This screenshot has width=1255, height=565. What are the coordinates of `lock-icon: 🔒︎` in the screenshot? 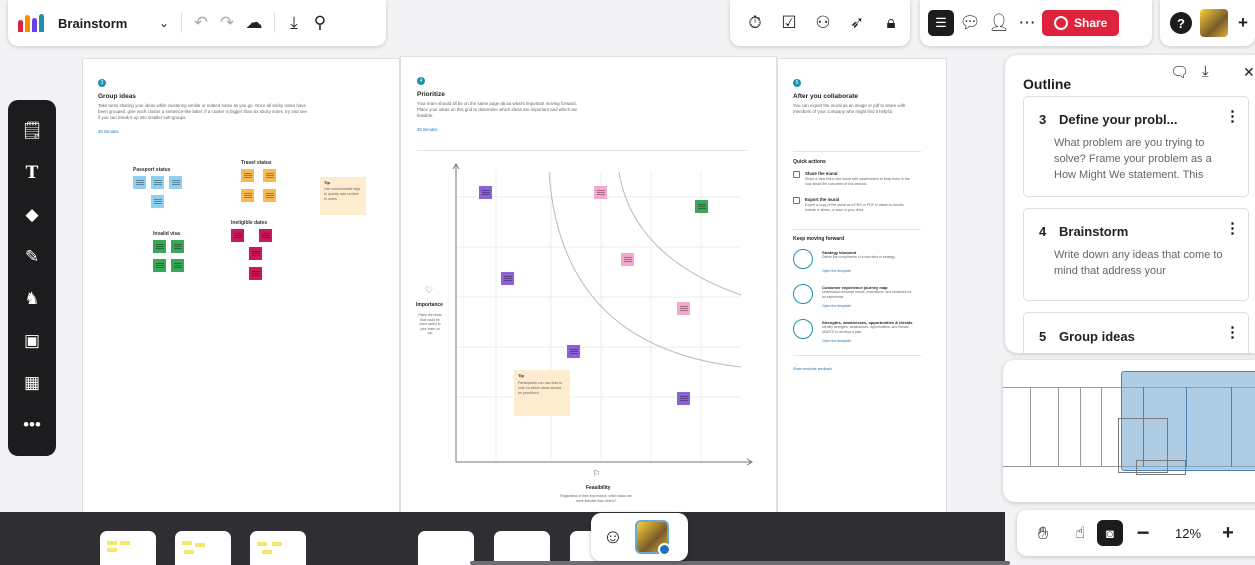 It's located at (891, 23).